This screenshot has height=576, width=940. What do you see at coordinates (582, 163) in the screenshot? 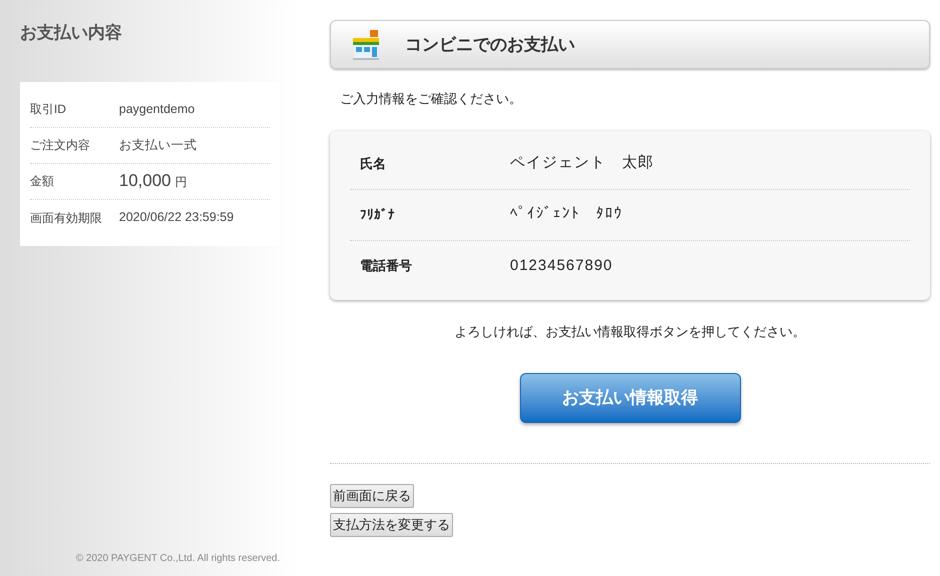
I see `field-value: ペイジェント 太郎` at bounding box center [582, 163].